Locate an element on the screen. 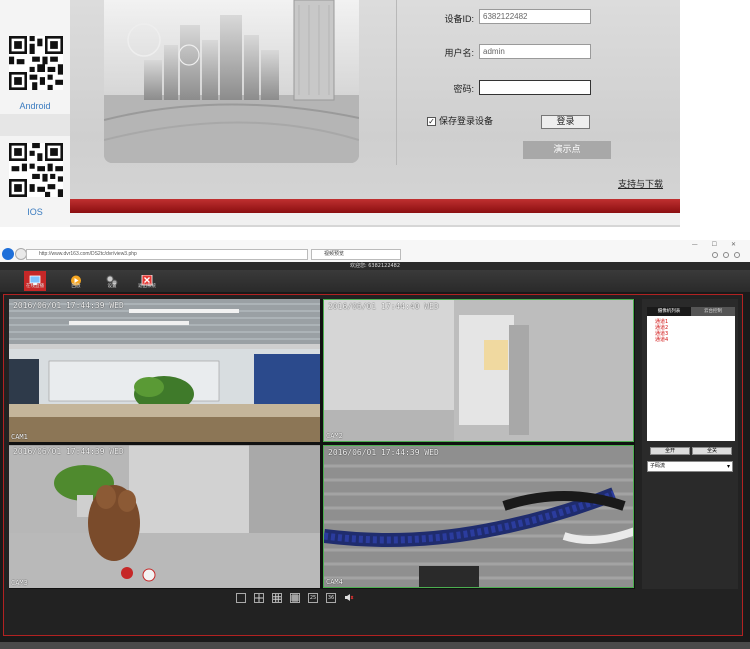  app-toolbar: 在线直播 回放 设置 退出系统 is located at coordinates (375, 281).